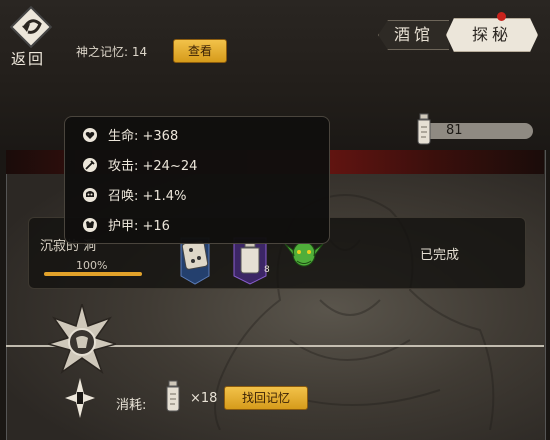  I want to click on stat-row-armor: 护甲: +16, so click(126, 226).